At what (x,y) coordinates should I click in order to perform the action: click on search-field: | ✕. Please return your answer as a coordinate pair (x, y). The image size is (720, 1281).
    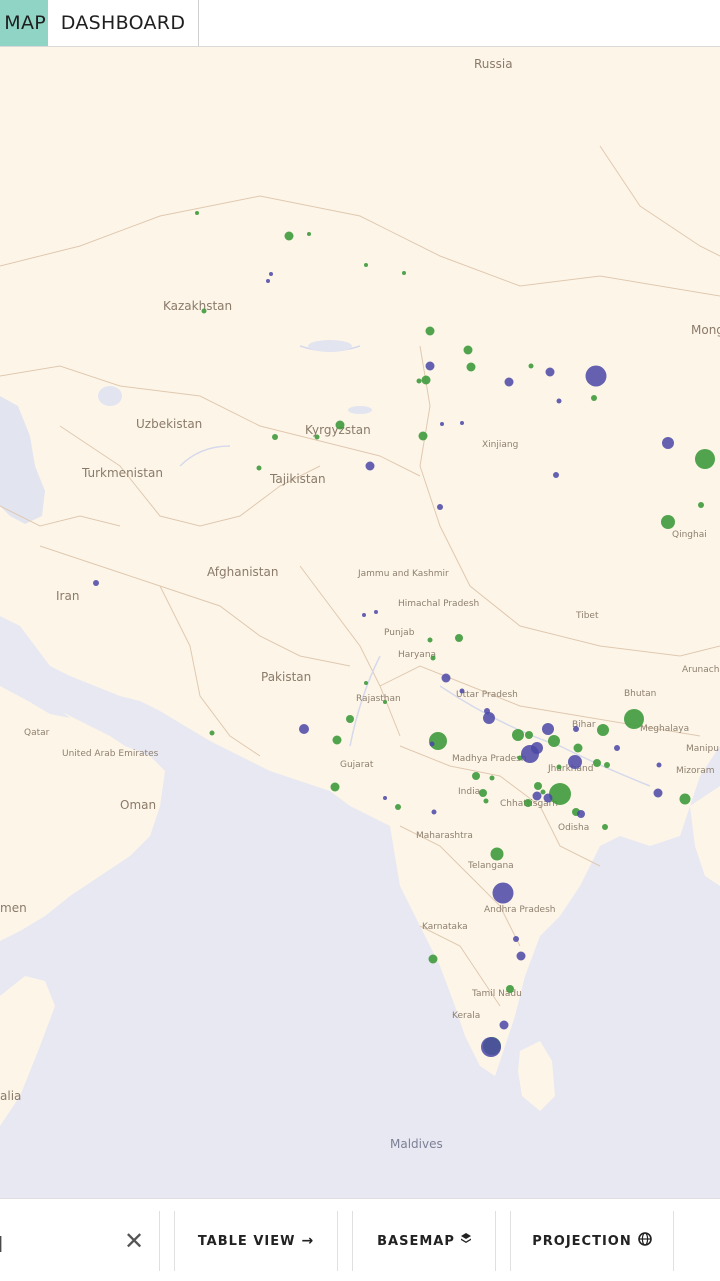
    Looking at the image, I should click on (80, 1241).